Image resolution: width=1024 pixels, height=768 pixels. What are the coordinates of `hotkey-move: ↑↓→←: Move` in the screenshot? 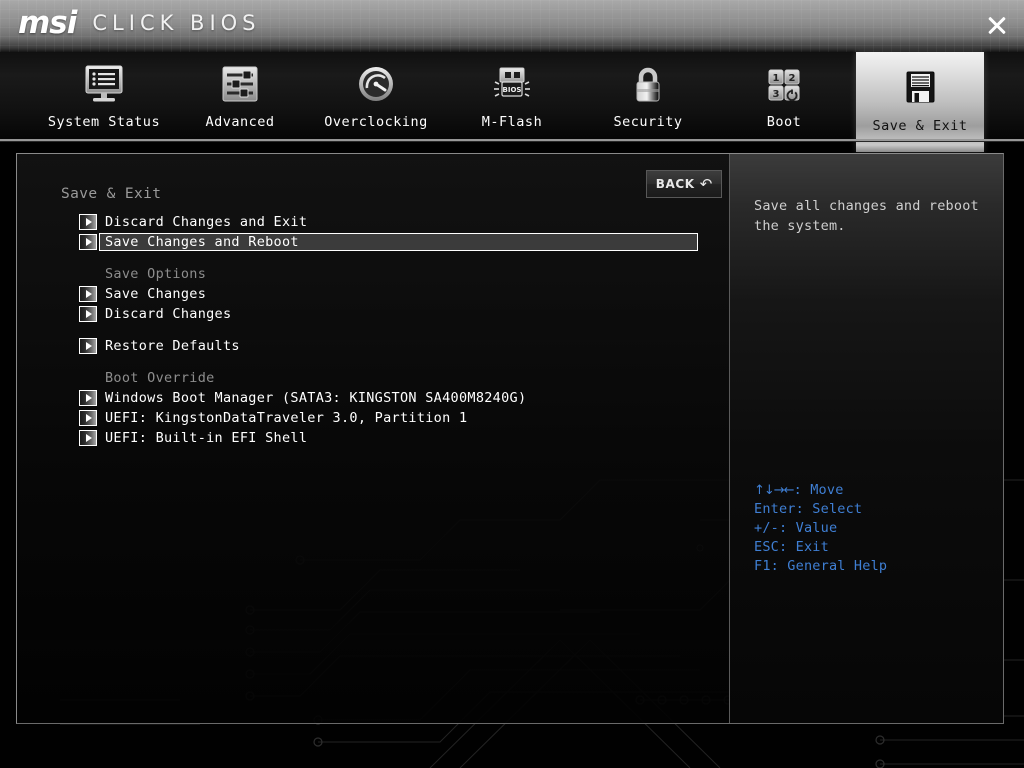 It's located at (820, 490).